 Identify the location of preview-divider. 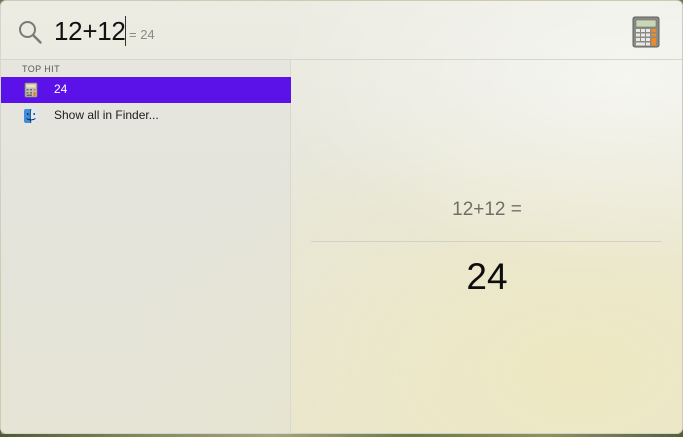
(486, 241).